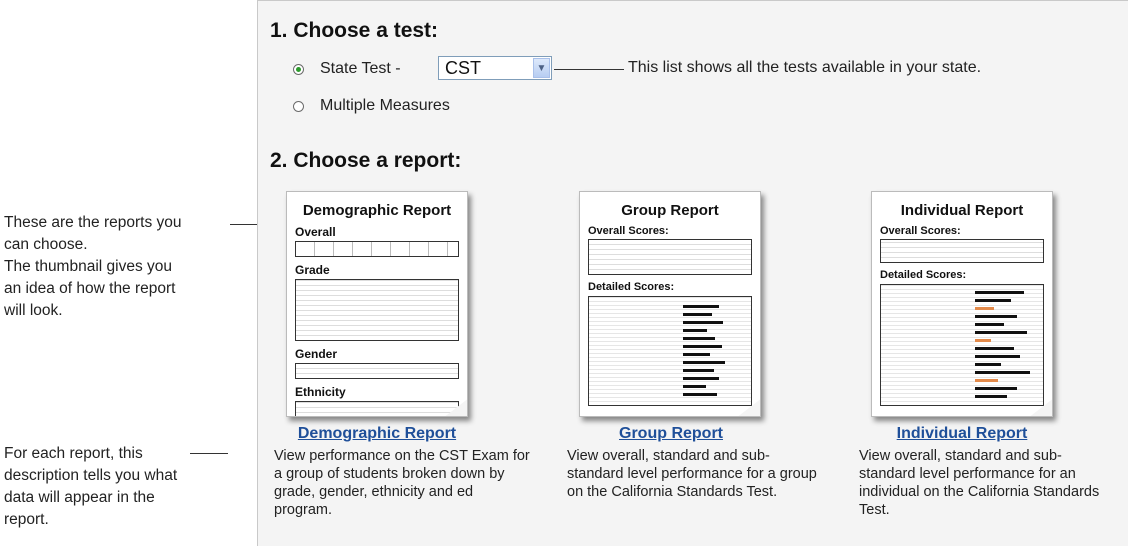  What do you see at coordinates (962, 210) in the screenshot?
I see `thumbnail-title: Individual Report` at bounding box center [962, 210].